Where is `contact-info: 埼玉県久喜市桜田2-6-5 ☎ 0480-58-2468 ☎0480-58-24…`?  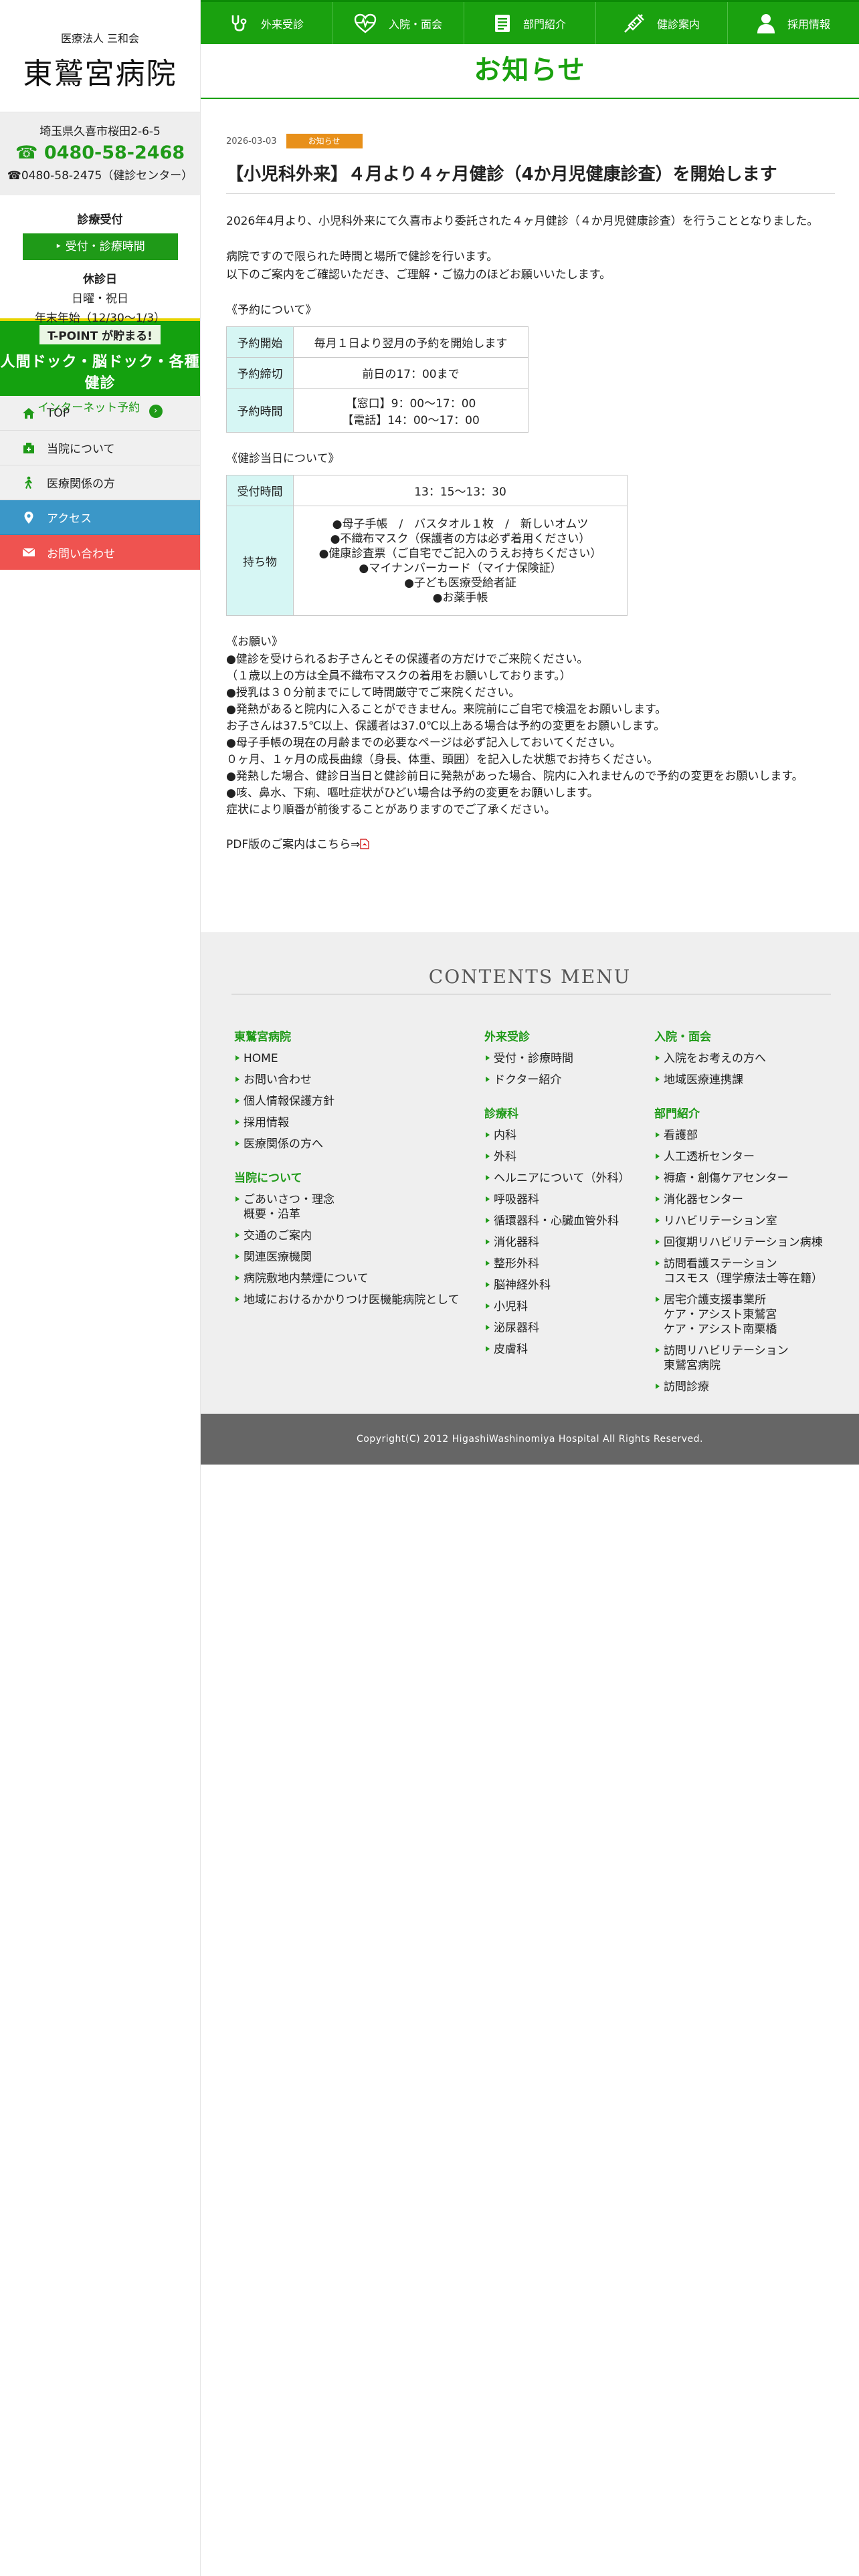
contact-info: 埼玉県久喜市桜田2-6-5 ☎ 0480-58-2468 ☎0480-58-24… is located at coordinates (100, 154).